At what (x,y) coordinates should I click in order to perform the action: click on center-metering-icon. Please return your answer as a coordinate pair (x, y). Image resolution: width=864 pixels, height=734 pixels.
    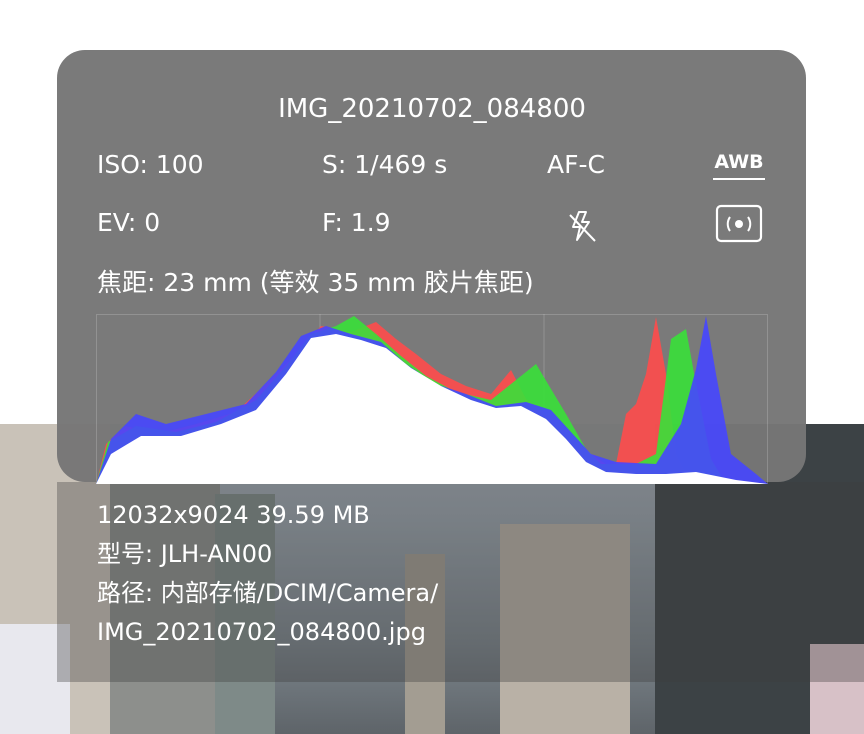
    Looking at the image, I should click on (739, 223).